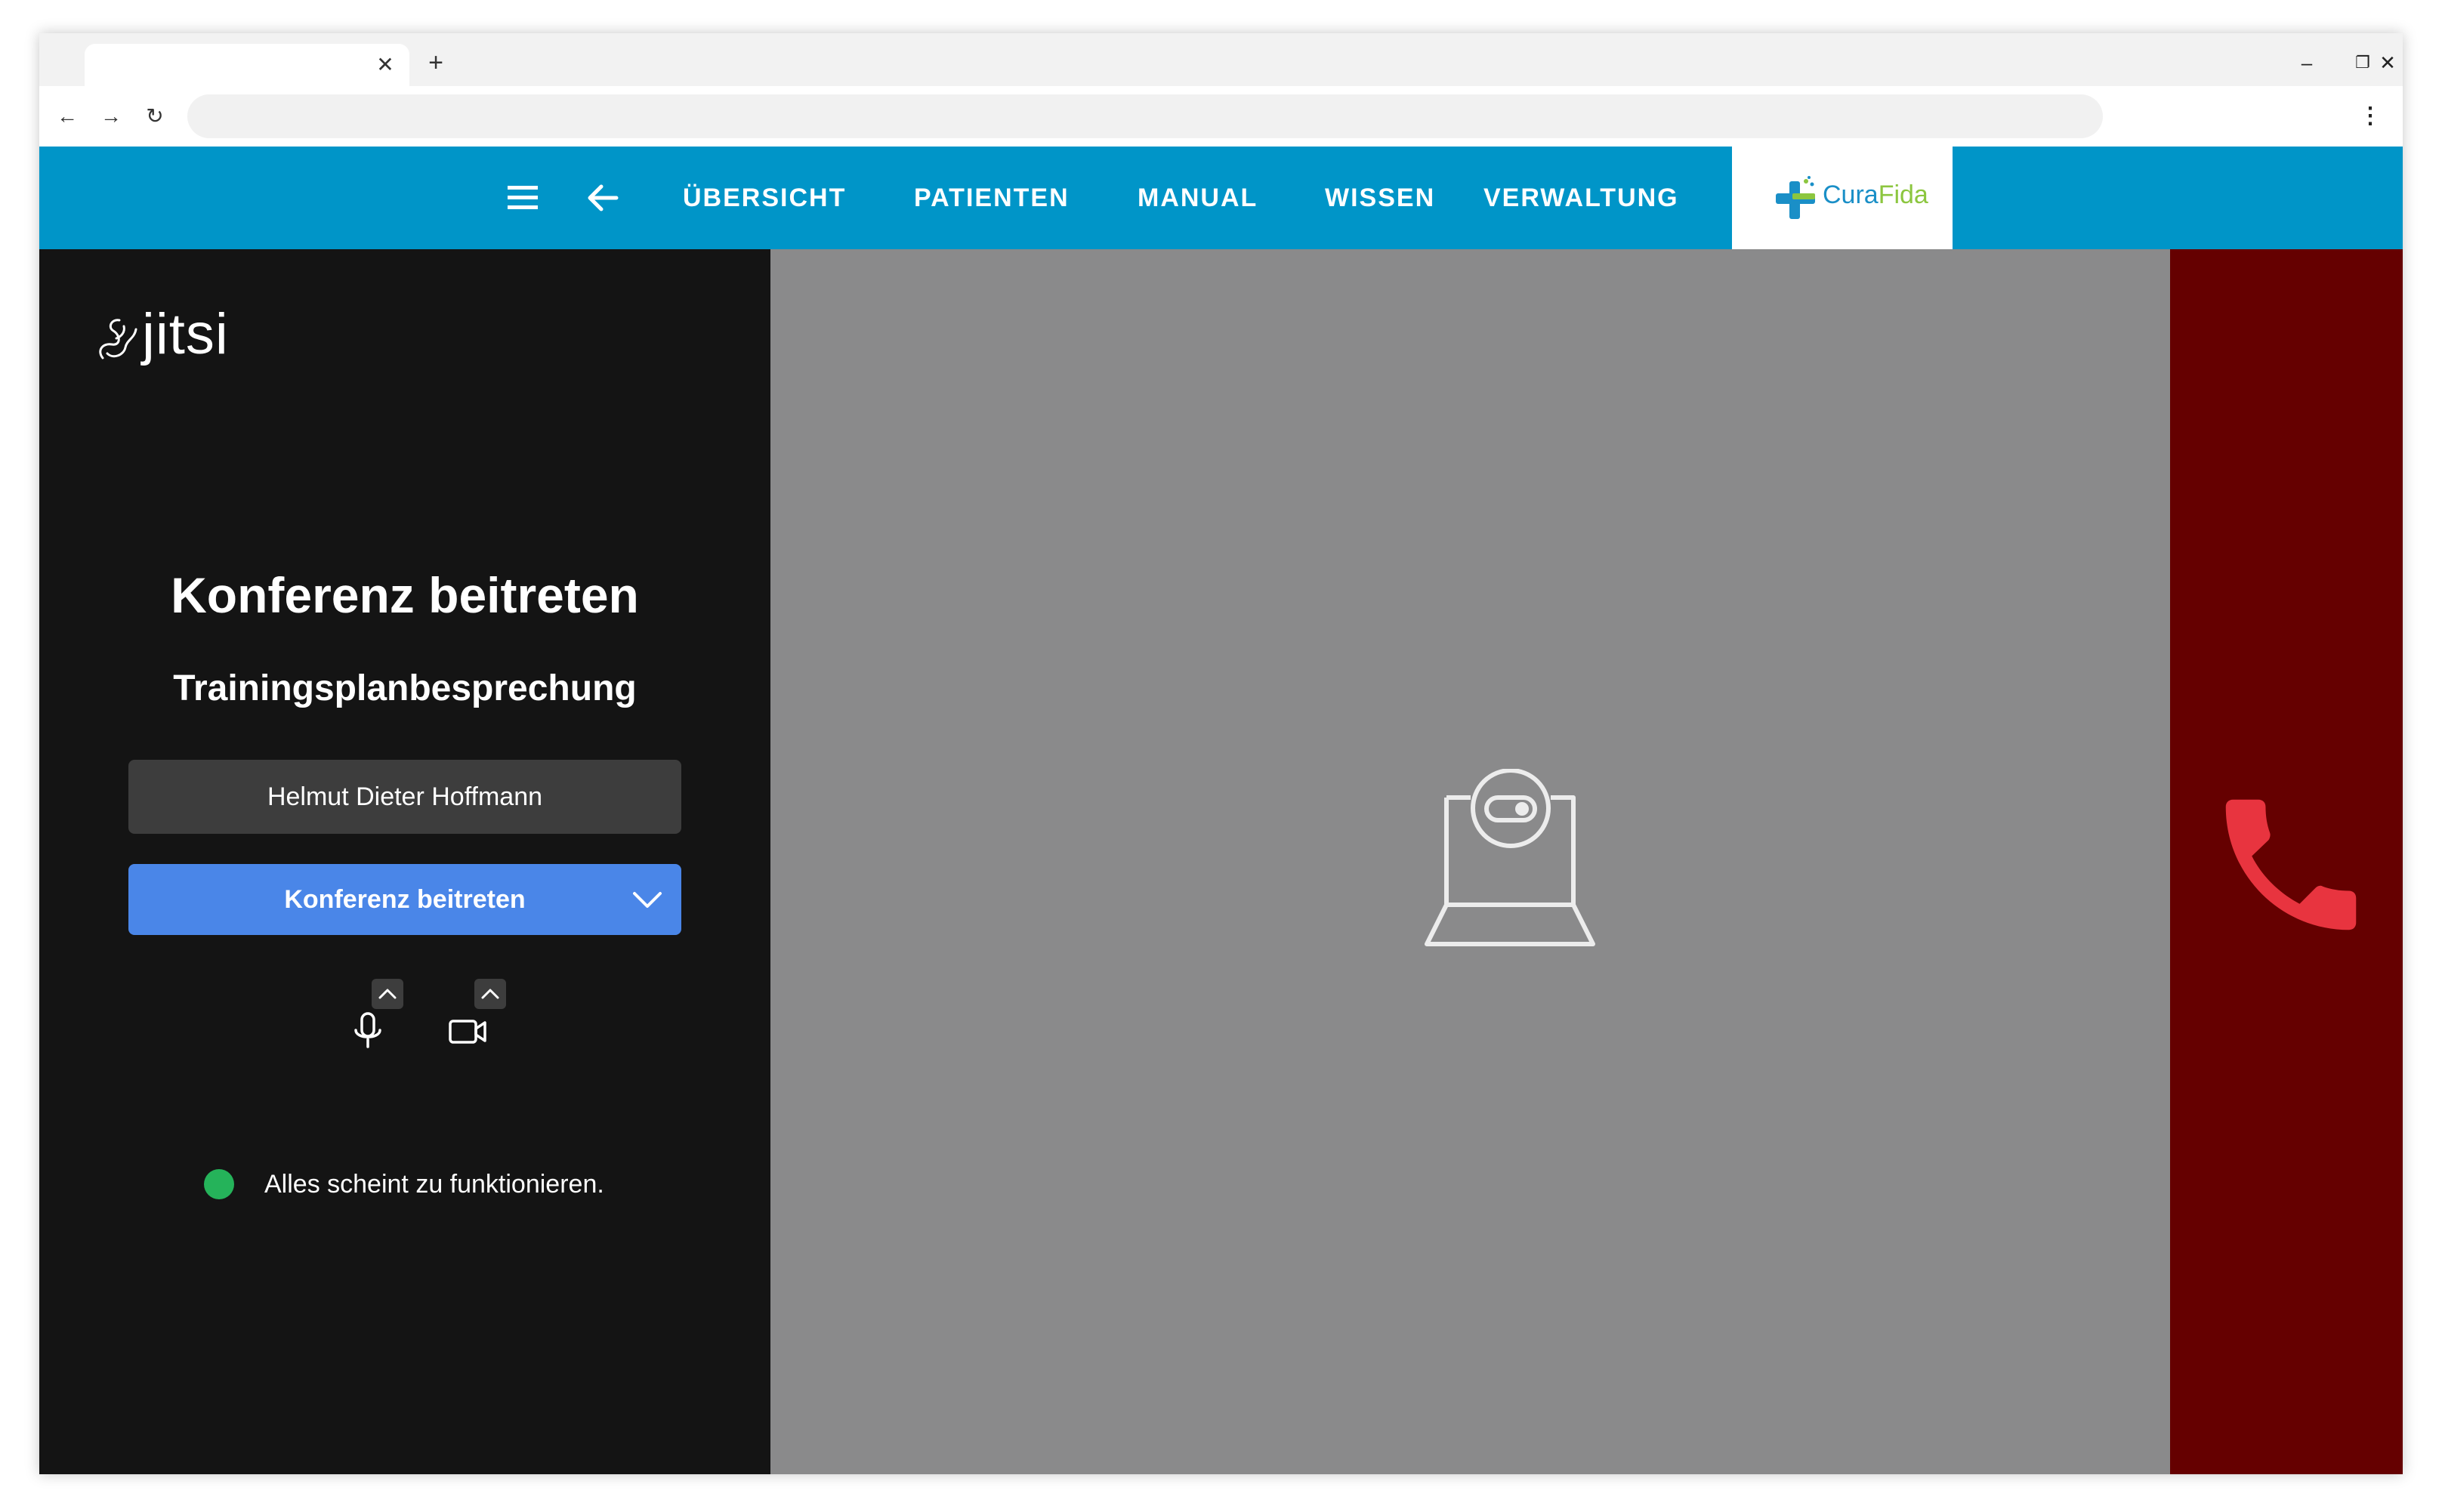 Image resolution: width=2442 pixels, height=1512 pixels. Describe the element at coordinates (434, 1184) in the screenshot. I see `status-text: Alles scheint zu funktionieren.` at that location.